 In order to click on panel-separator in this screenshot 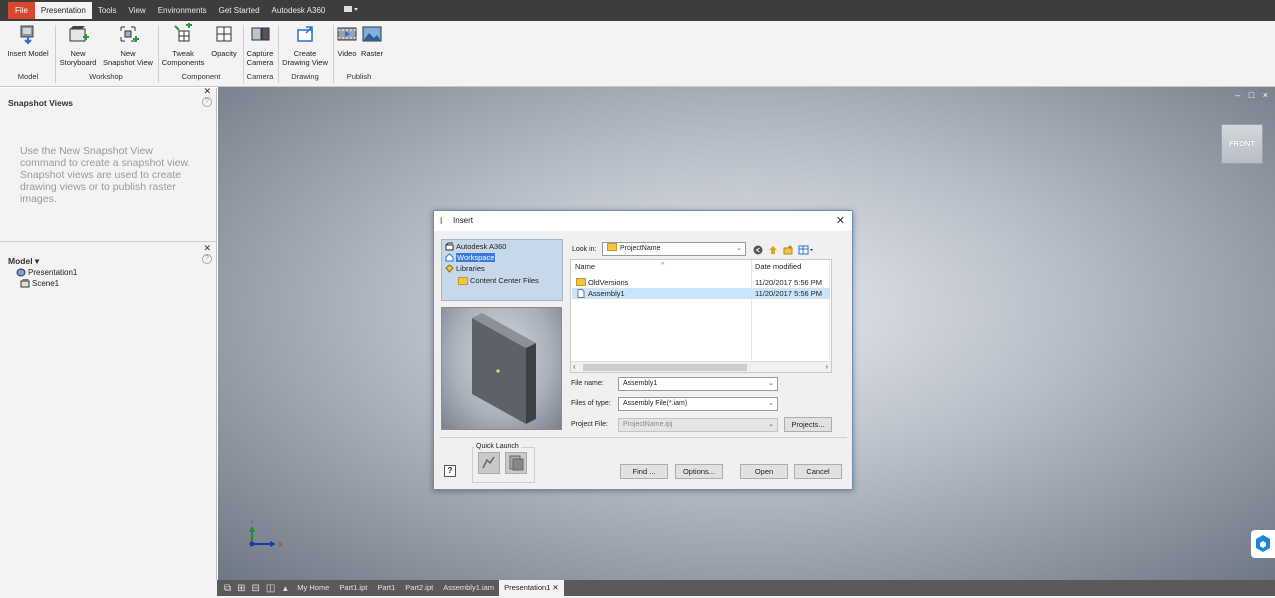, I will do `click(55, 54)`.